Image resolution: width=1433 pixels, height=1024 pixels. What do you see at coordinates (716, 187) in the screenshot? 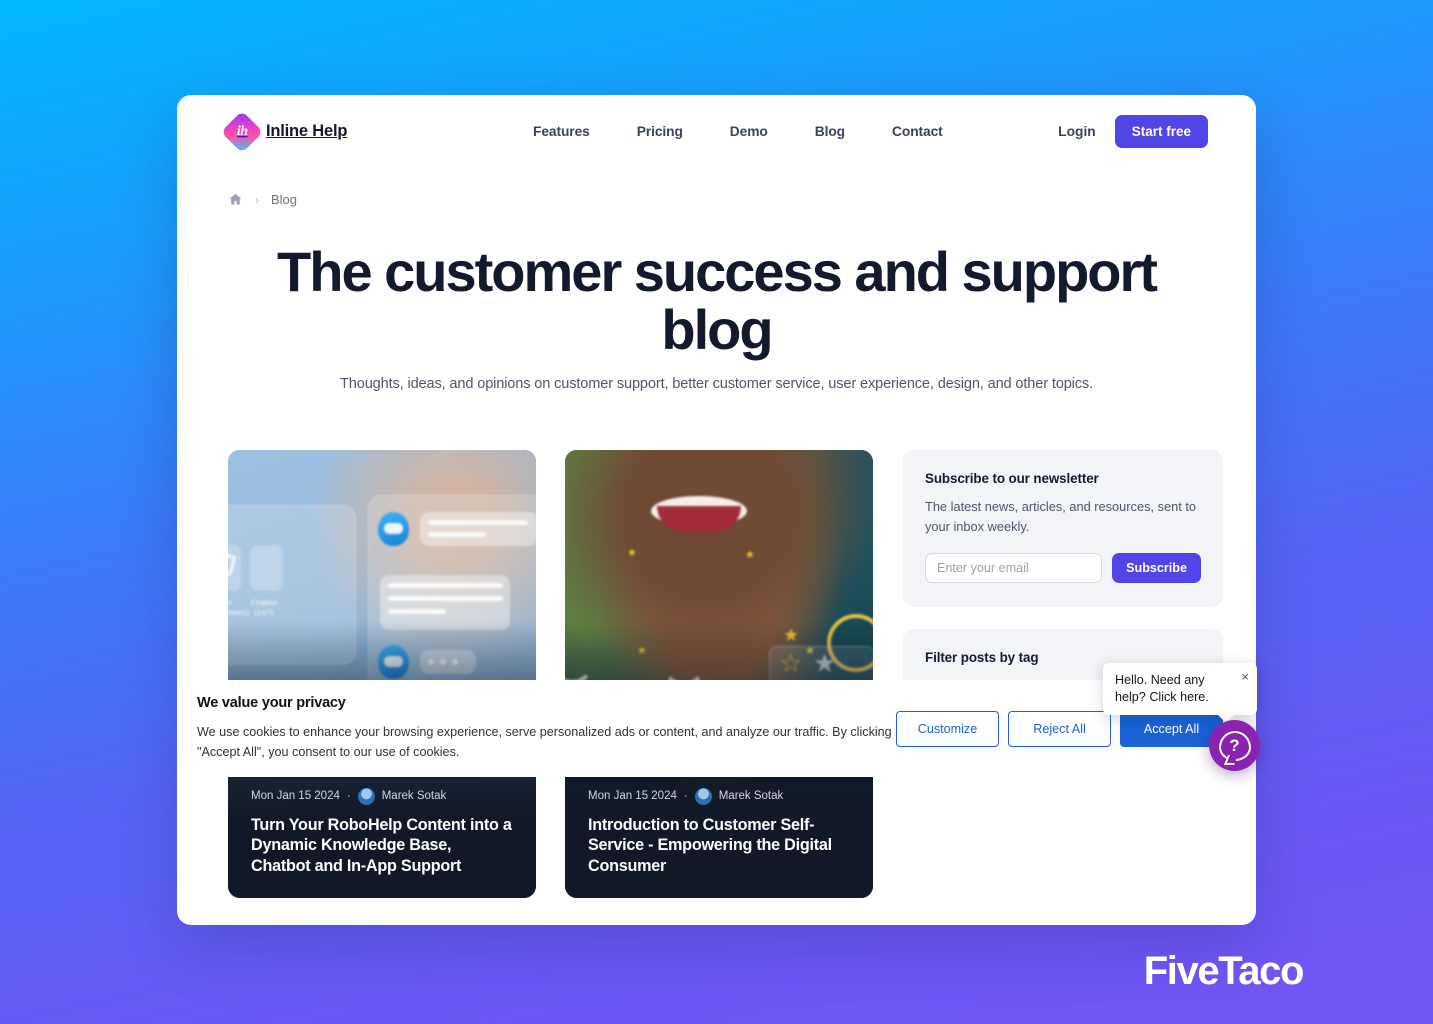
I see `breadcrumb: › Blog` at bounding box center [716, 187].